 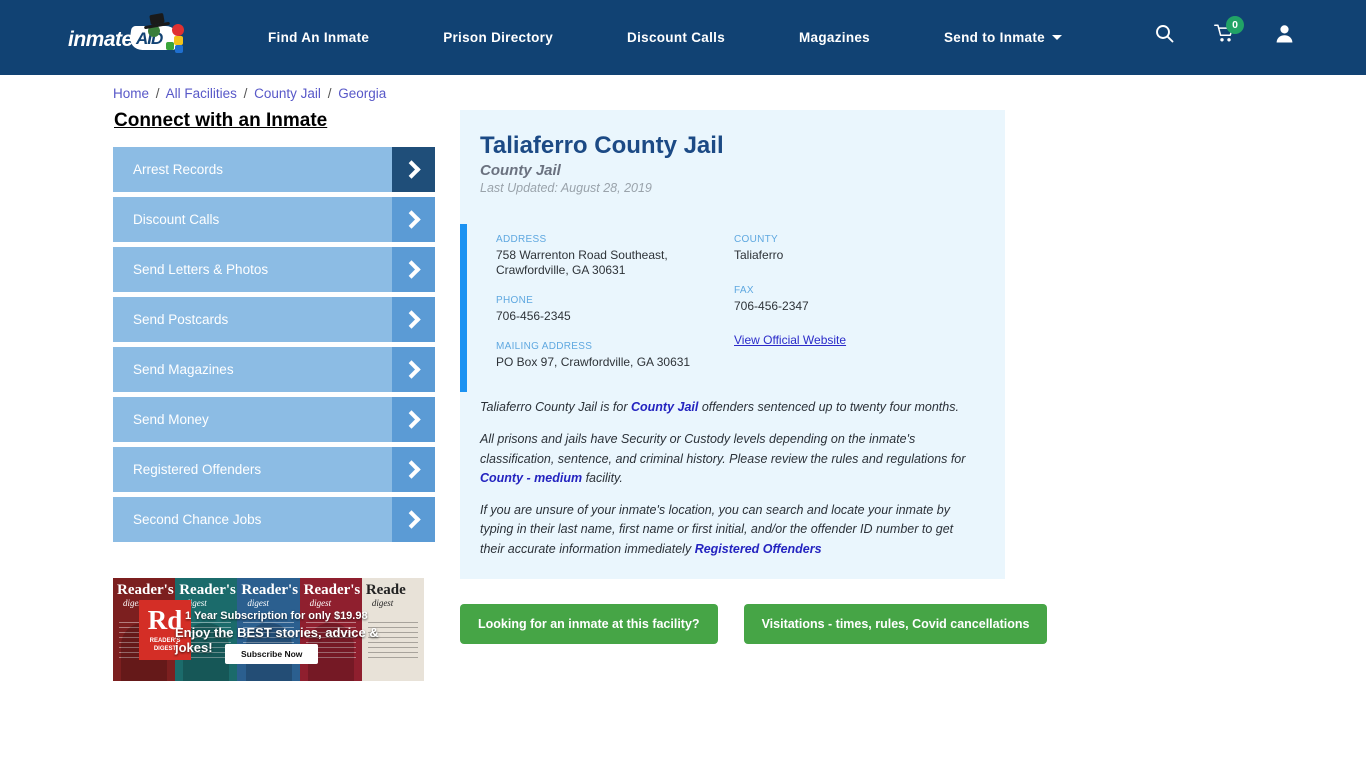 What do you see at coordinates (274, 319) in the screenshot?
I see `sidebar-item-send-postcards: Send Postcards` at bounding box center [274, 319].